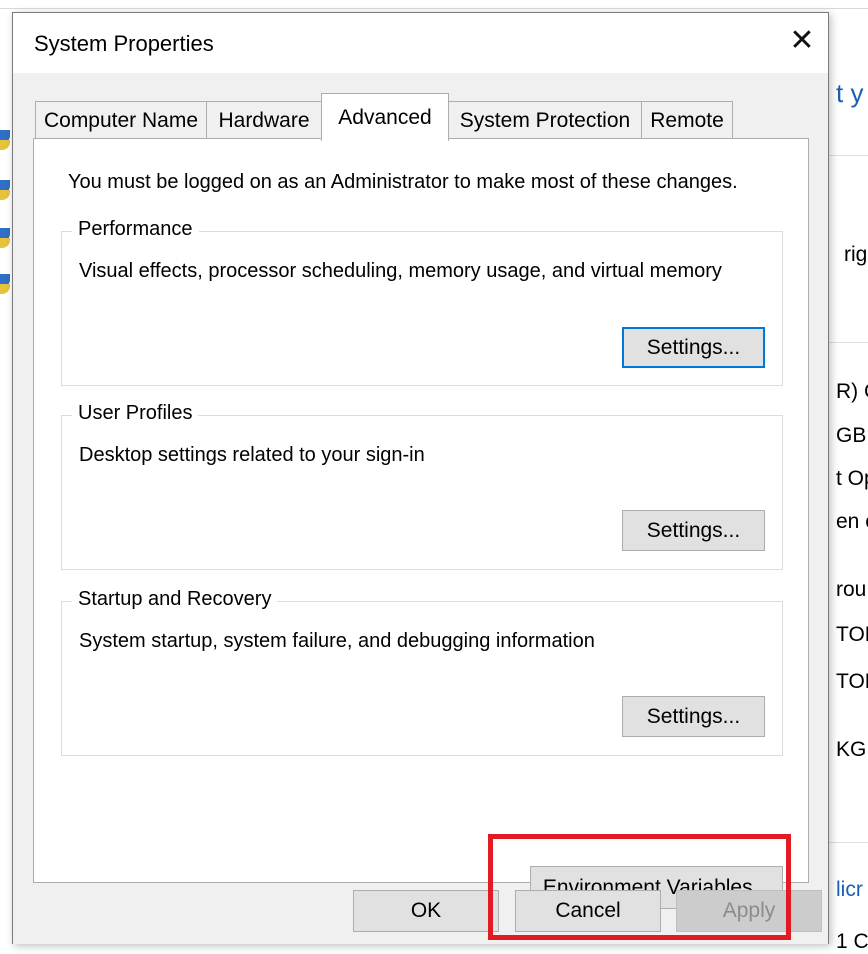 This screenshot has height=954, width=868. What do you see at coordinates (175, 599) in the screenshot?
I see `startup-recovery-group-label: Startup and Recovery` at bounding box center [175, 599].